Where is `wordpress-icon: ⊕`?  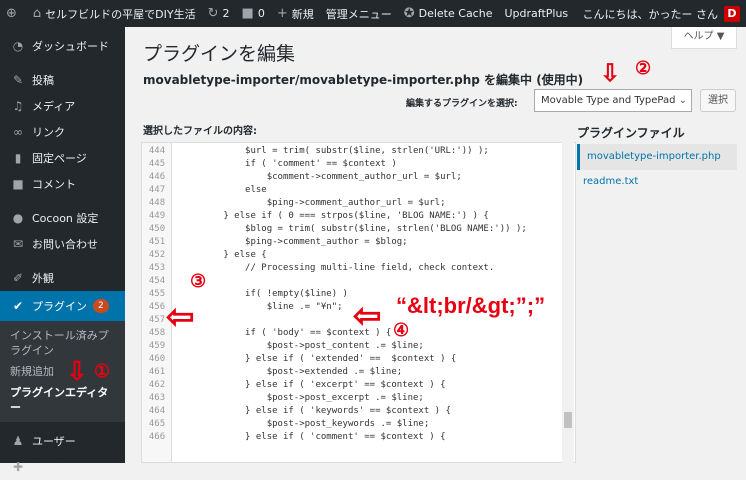 wordpress-icon: ⊕ is located at coordinates (11, 13).